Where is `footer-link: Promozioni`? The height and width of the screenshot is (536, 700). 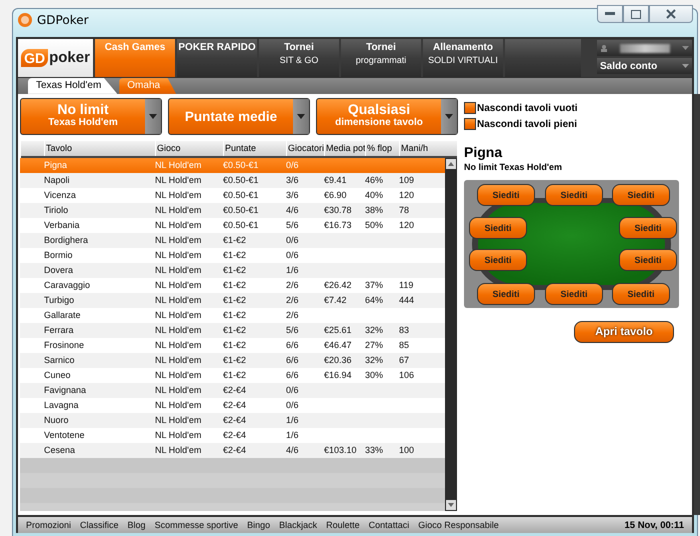
footer-link: Promozioni is located at coordinates (49, 525).